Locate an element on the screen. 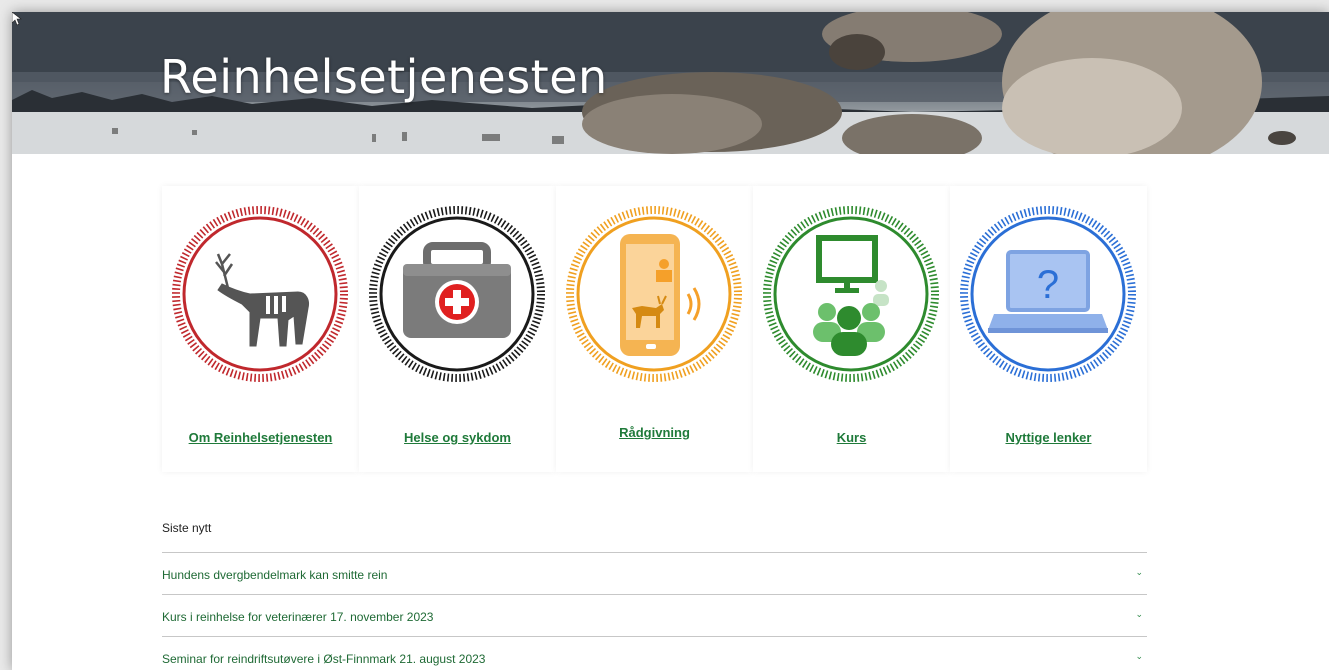  tile-om-reinhelsetjenesten: Om Reinhelsetjenesten is located at coordinates (260, 329).